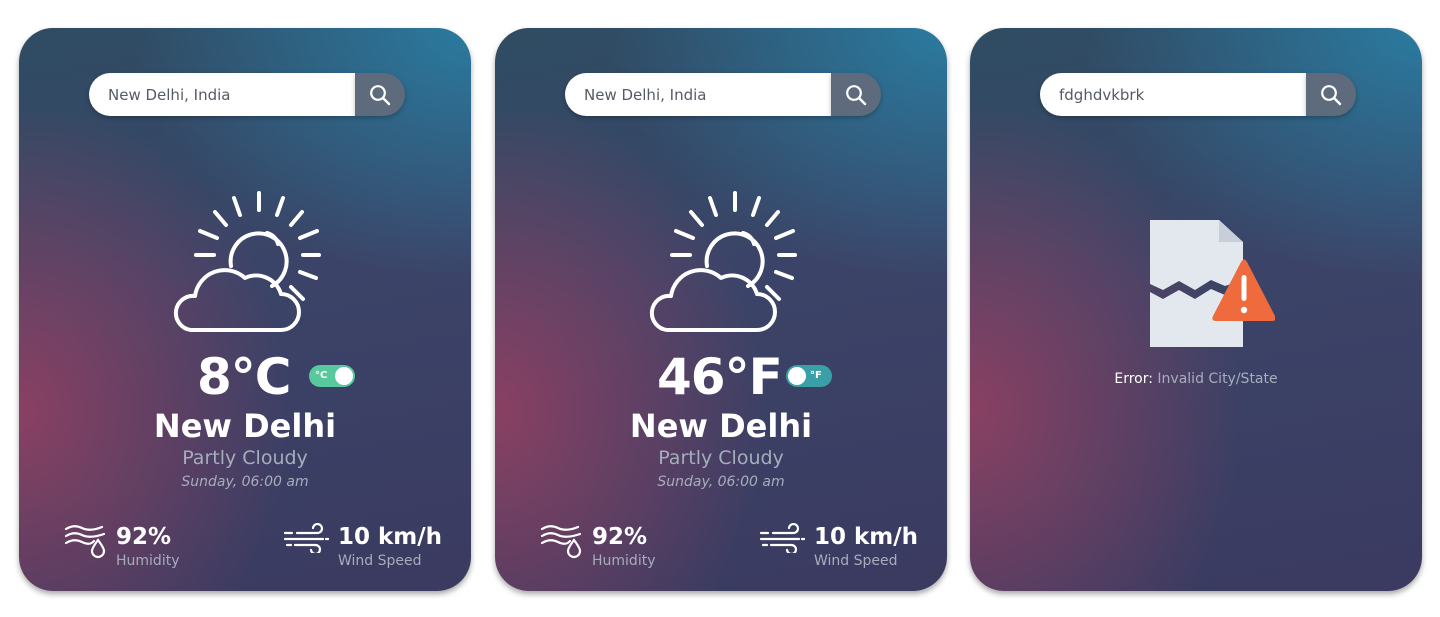  I want to click on temperature-row: 46°F °F, so click(721, 377).